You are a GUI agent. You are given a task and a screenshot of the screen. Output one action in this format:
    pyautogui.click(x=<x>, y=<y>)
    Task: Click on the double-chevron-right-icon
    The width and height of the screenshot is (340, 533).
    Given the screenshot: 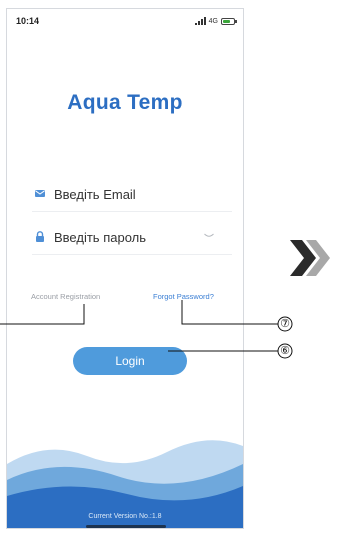 What is the action you would take?
    pyautogui.click(x=310, y=258)
    